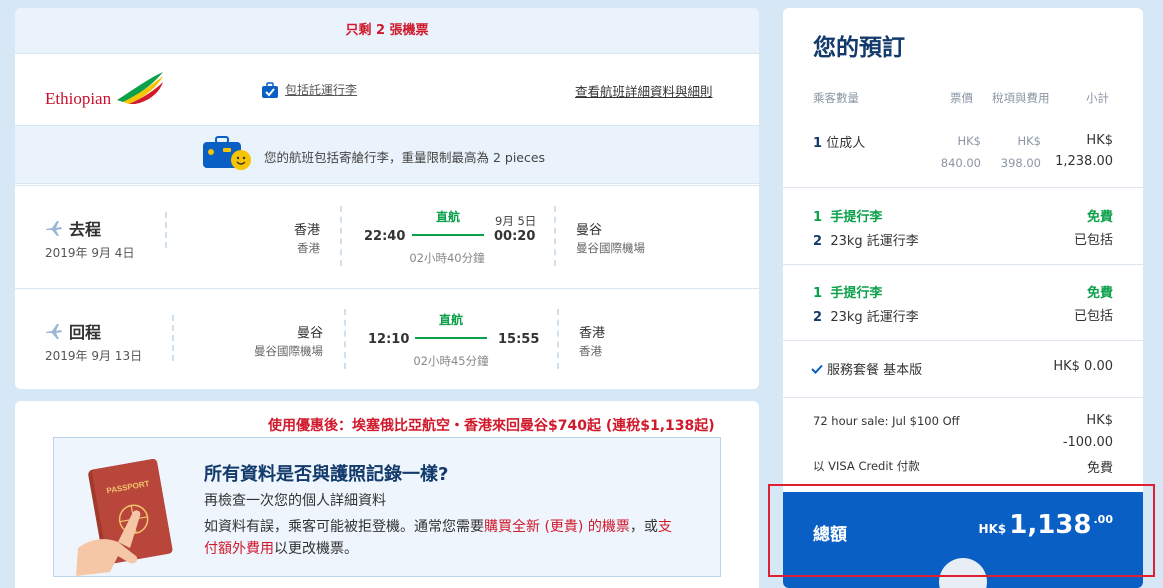 The height and width of the screenshot is (588, 1163). Describe the element at coordinates (1029, 141) in the screenshot. I see `adult-tax-currency: HK$` at that location.